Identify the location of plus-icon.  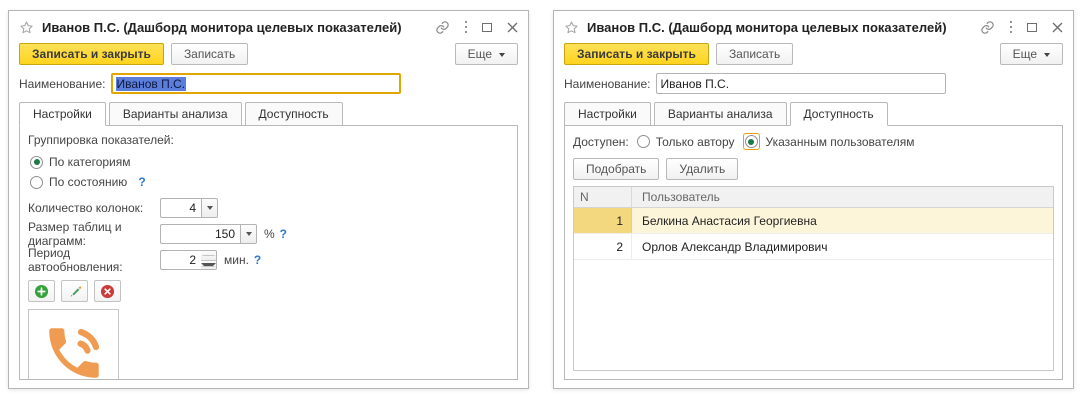
(41, 291).